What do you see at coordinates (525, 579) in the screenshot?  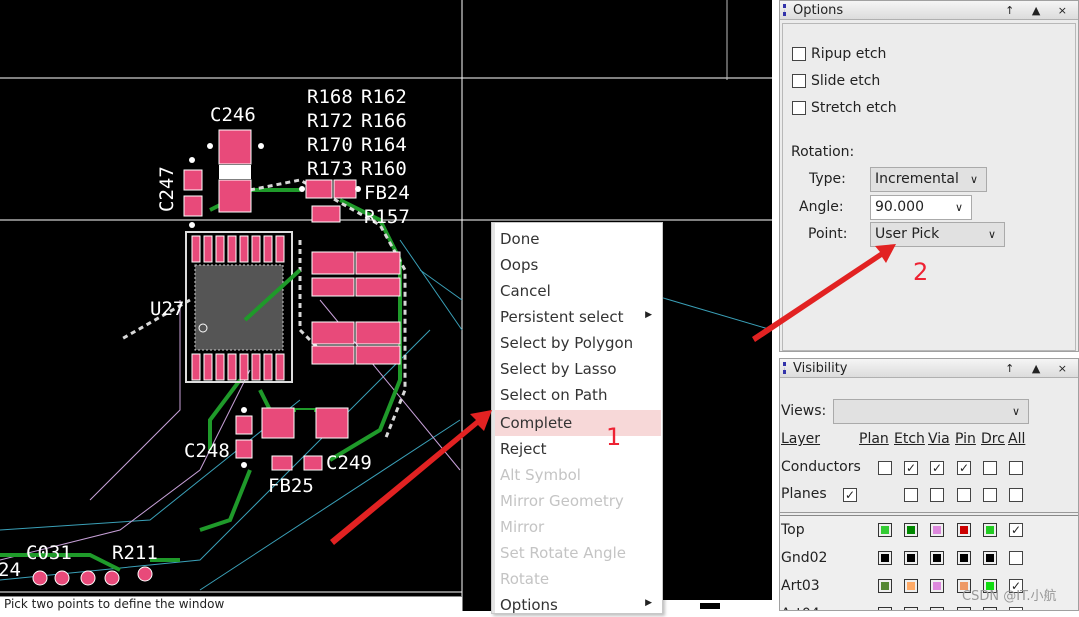 I see `menu-item-rotate: Rotate` at bounding box center [525, 579].